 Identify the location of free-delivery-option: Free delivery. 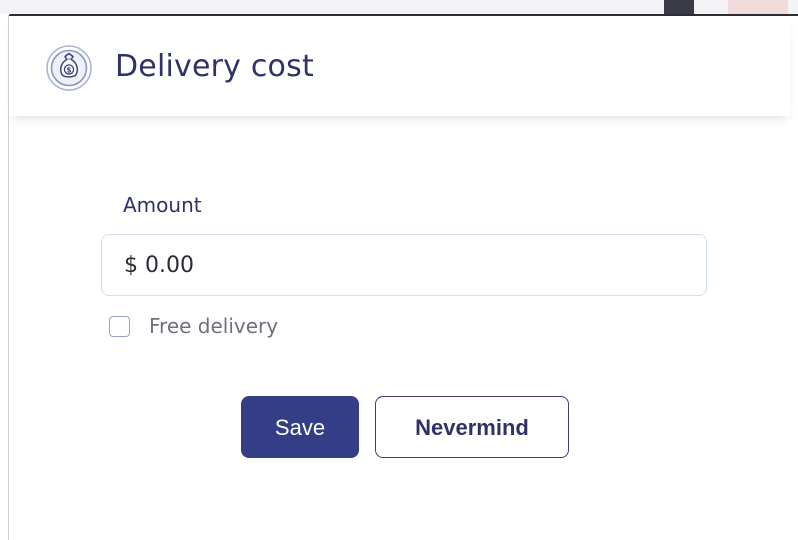
(193, 326).